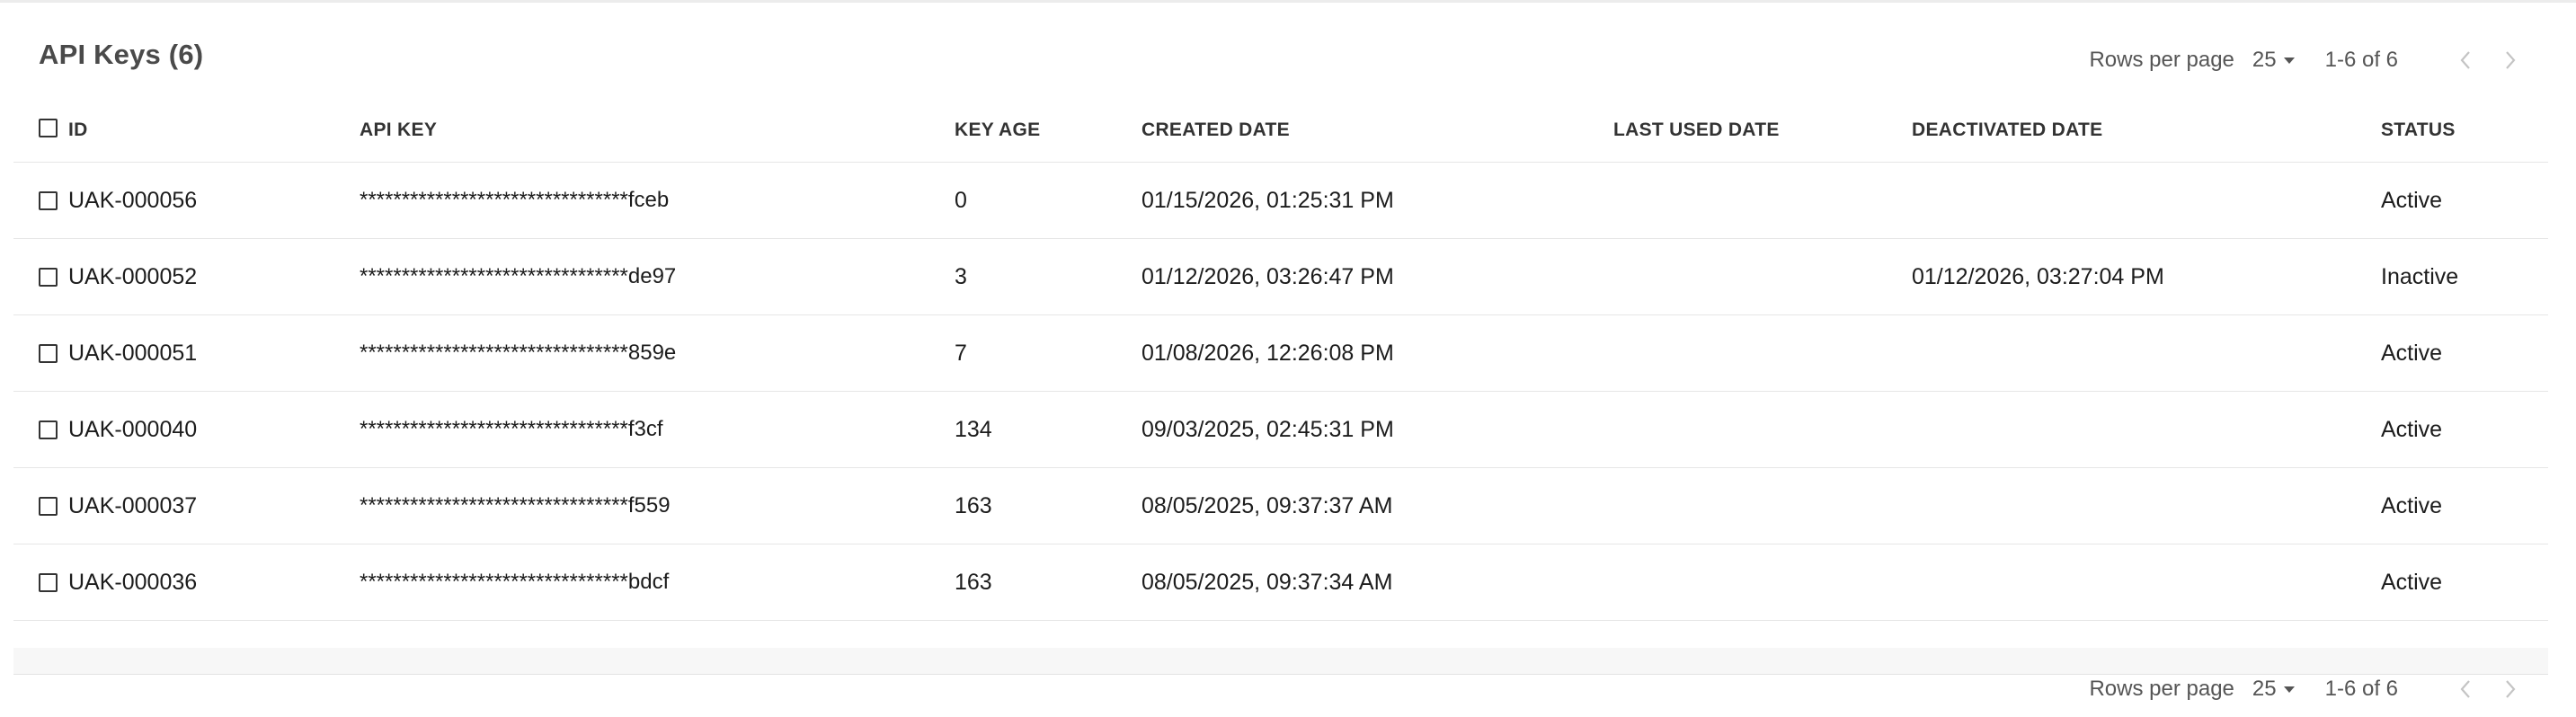  I want to click on pagination-top: Rows per page 25 1-6 of 6, so click(2306, 60).